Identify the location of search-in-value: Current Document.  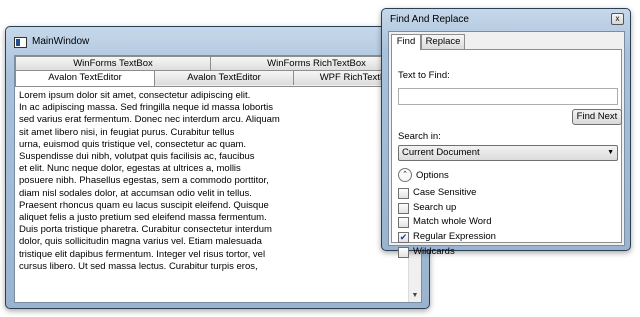
(441, 152).